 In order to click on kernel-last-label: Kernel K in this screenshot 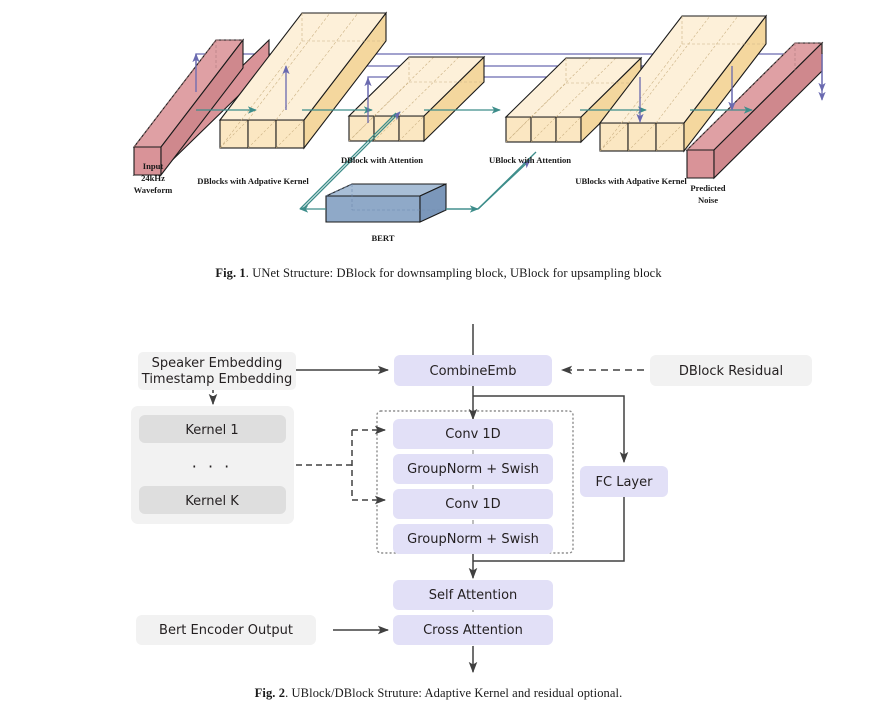, I will do `click(212, 501)`.